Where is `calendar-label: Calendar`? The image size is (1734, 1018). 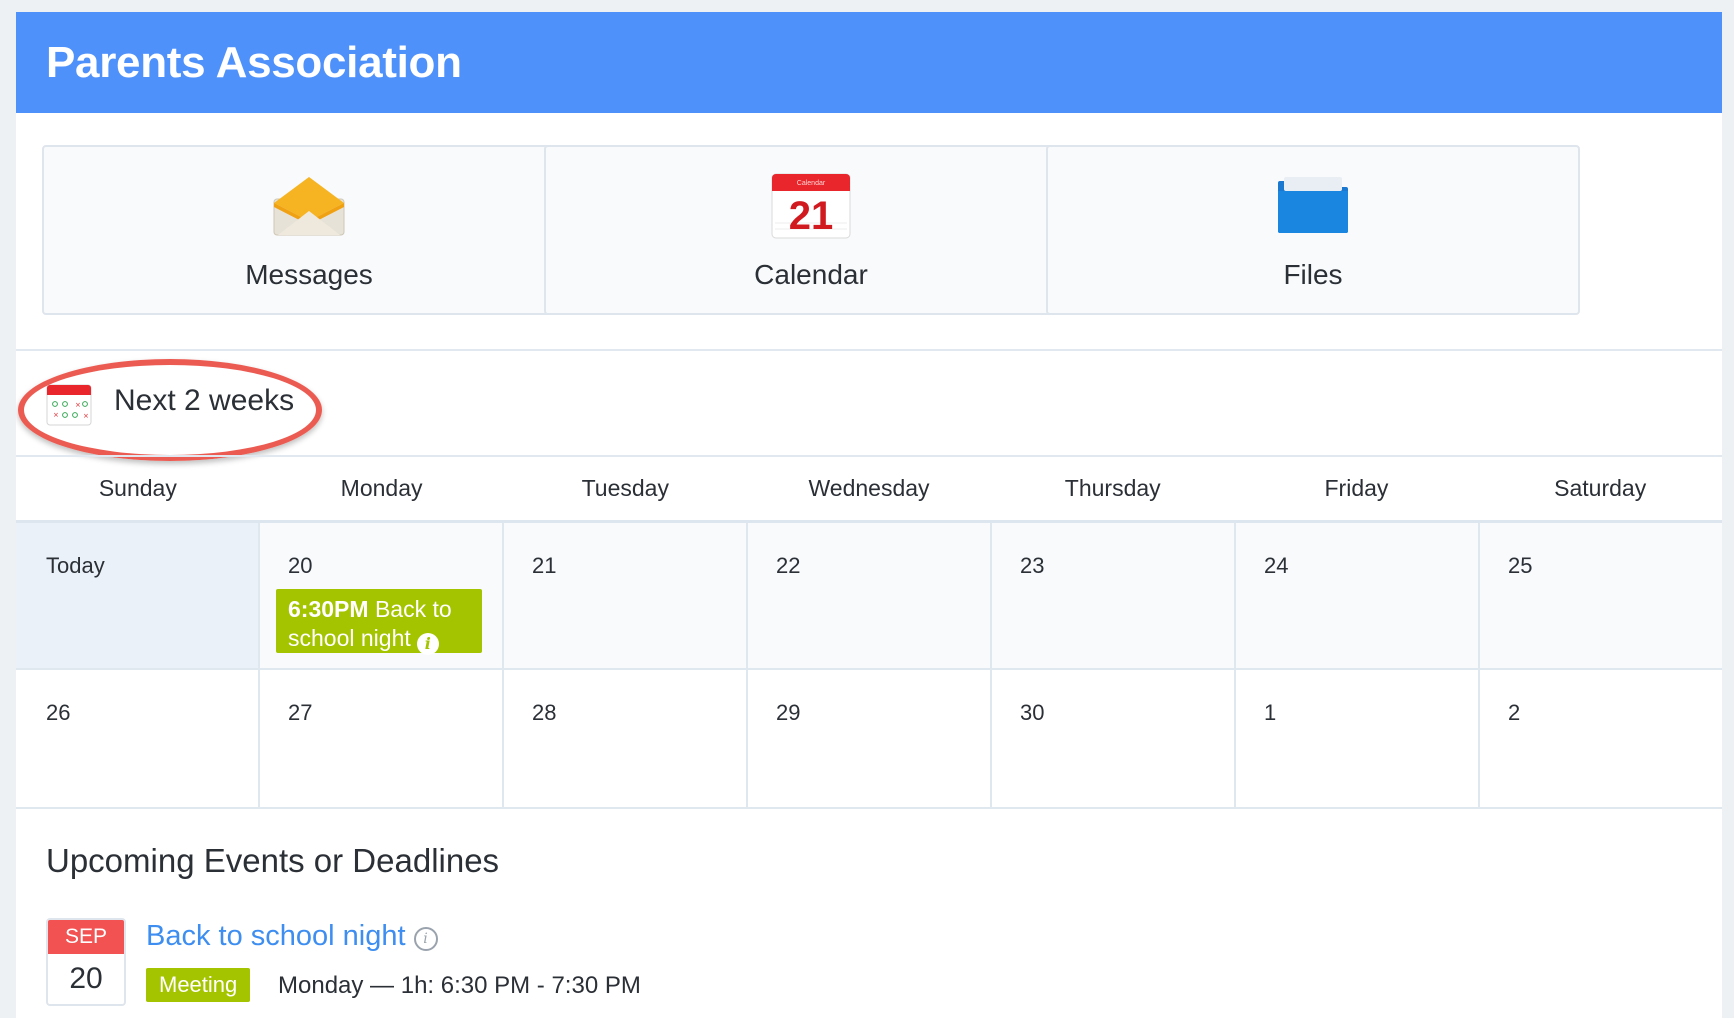
calendar-label: Calendar is located at coordinates (811, 274).